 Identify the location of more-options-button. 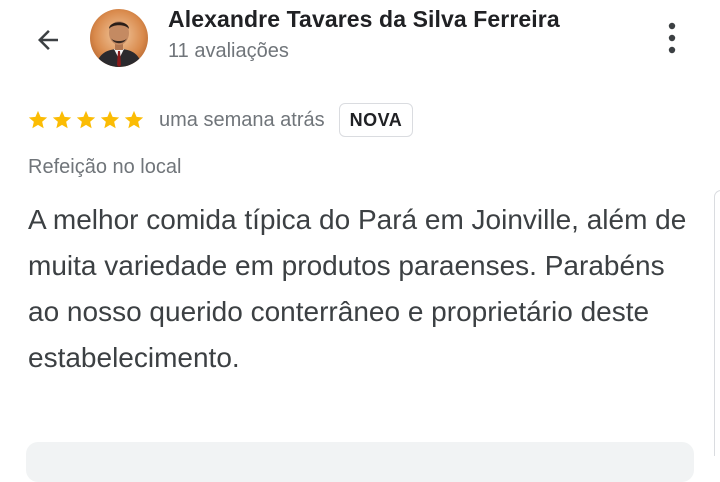
(672, 38).